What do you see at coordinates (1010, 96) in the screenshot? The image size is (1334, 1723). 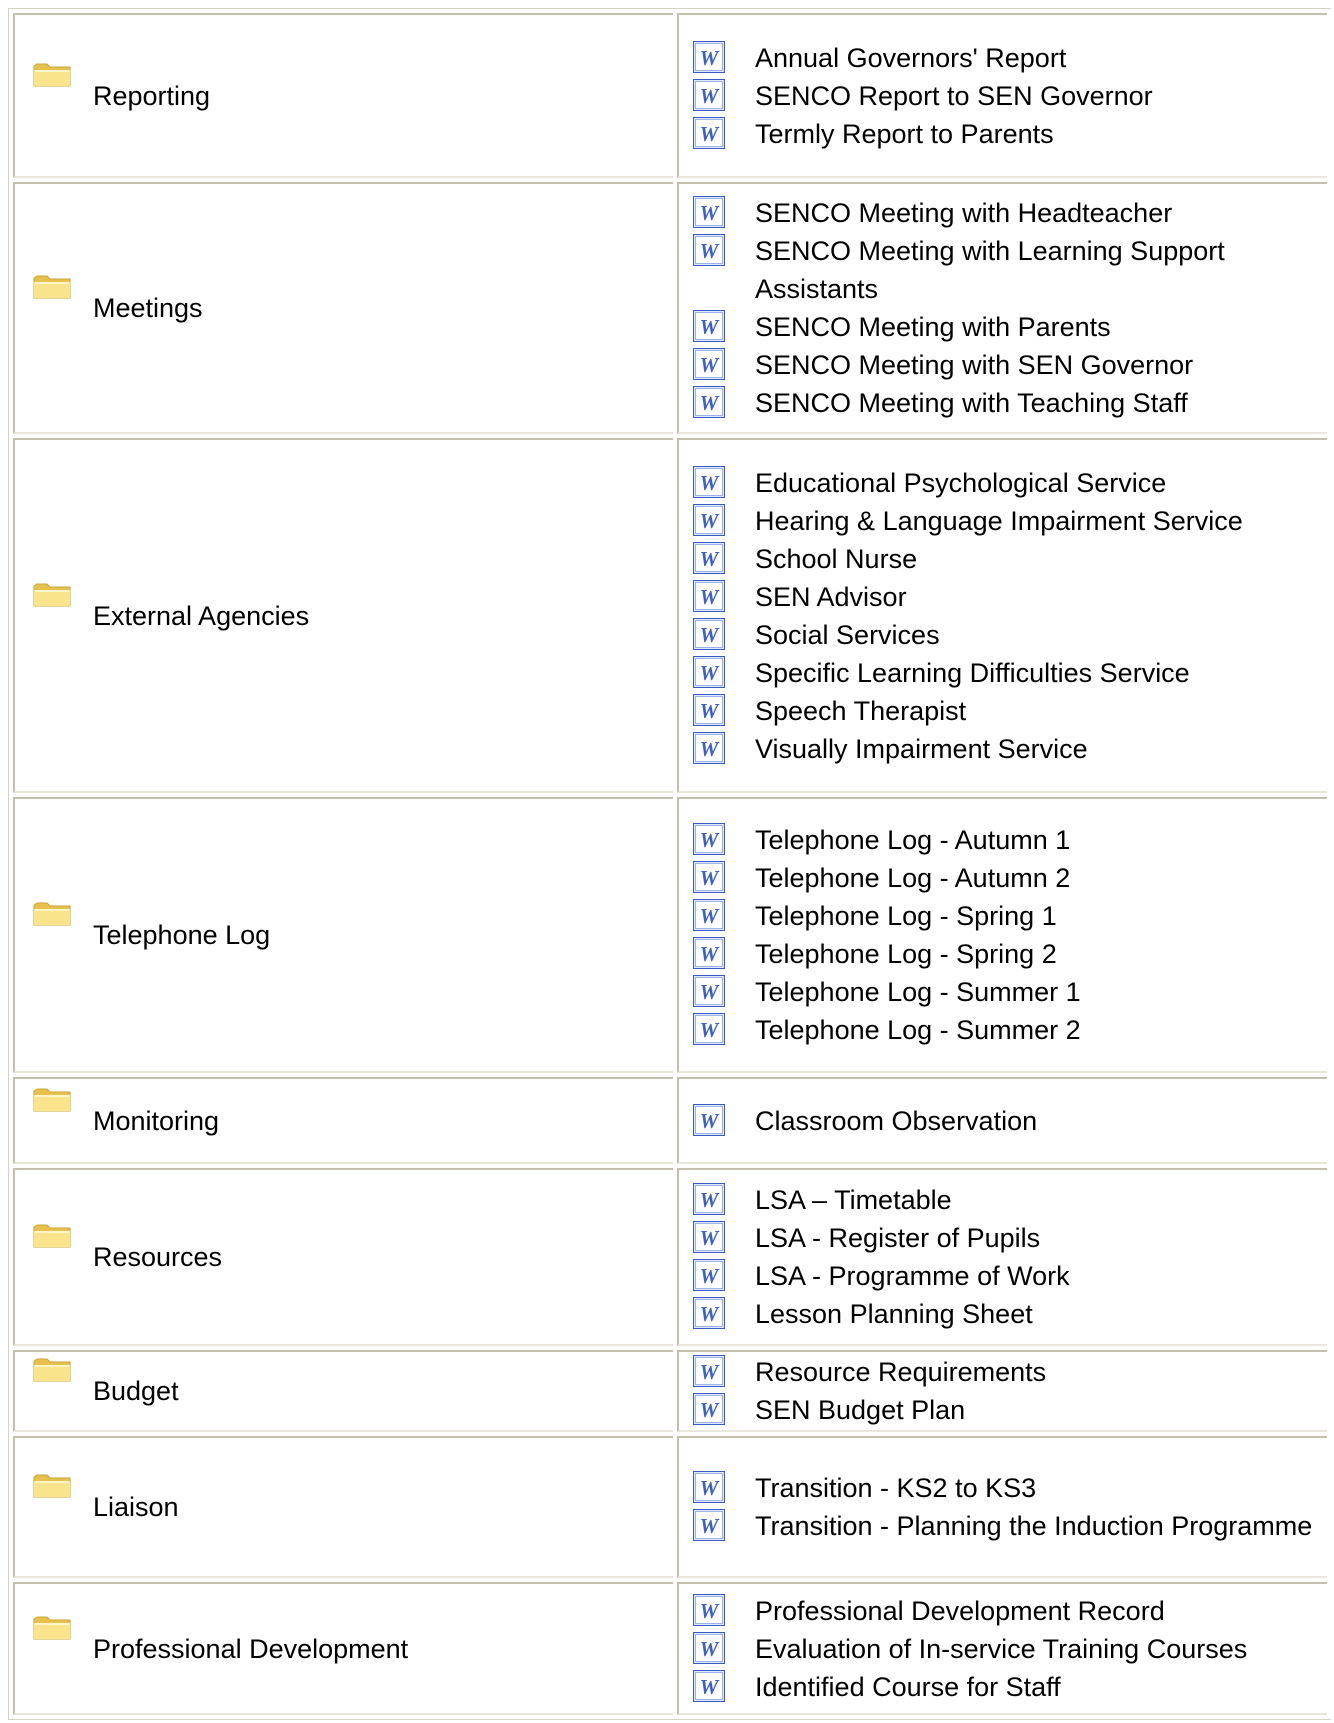 I see `document-link: W SENCO Report to SEN Governor` at bounding box center [1010, 96].